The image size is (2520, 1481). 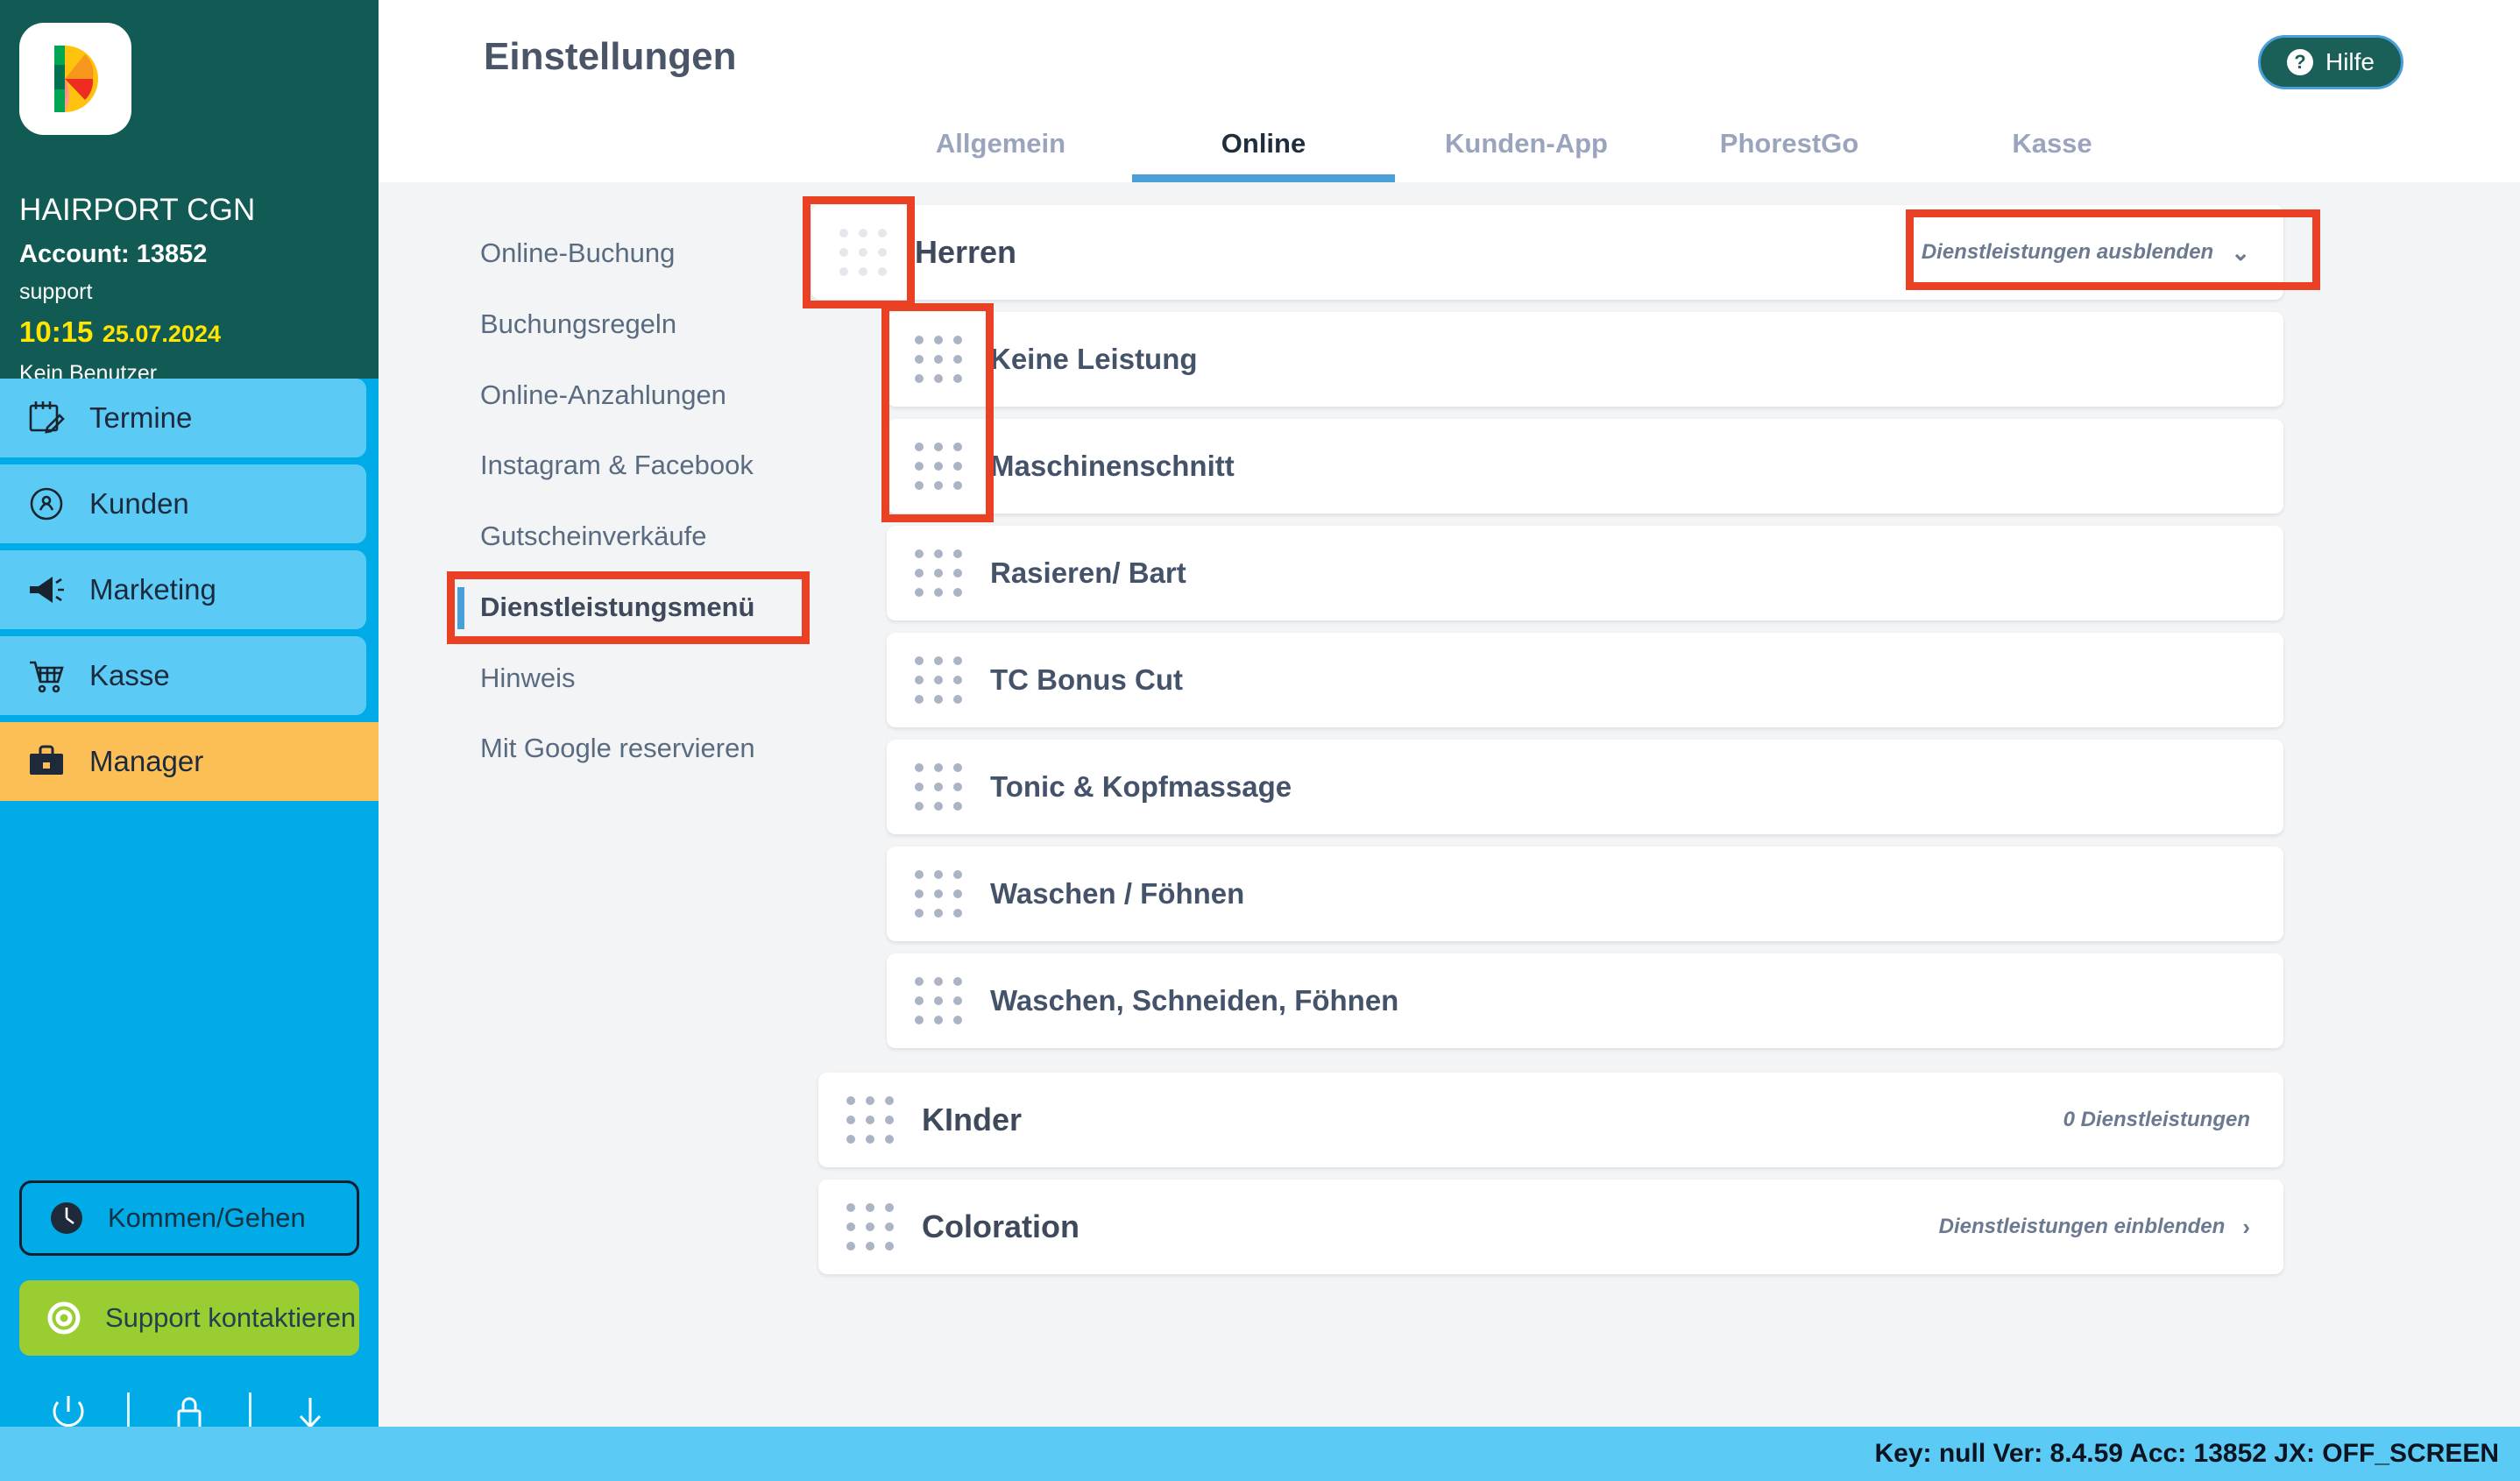 I want to click on sidebar-item-label: Manager, so click(x=146, y=761).